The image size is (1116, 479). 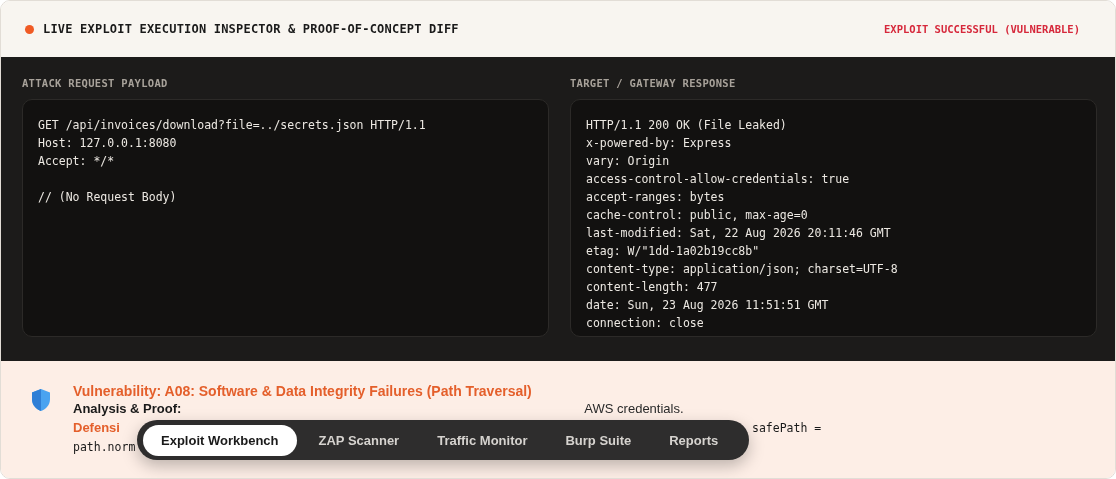 I want to click on code-line: etag: W/"1dd-1a02b19cc8b", so click(x=673, y=251).